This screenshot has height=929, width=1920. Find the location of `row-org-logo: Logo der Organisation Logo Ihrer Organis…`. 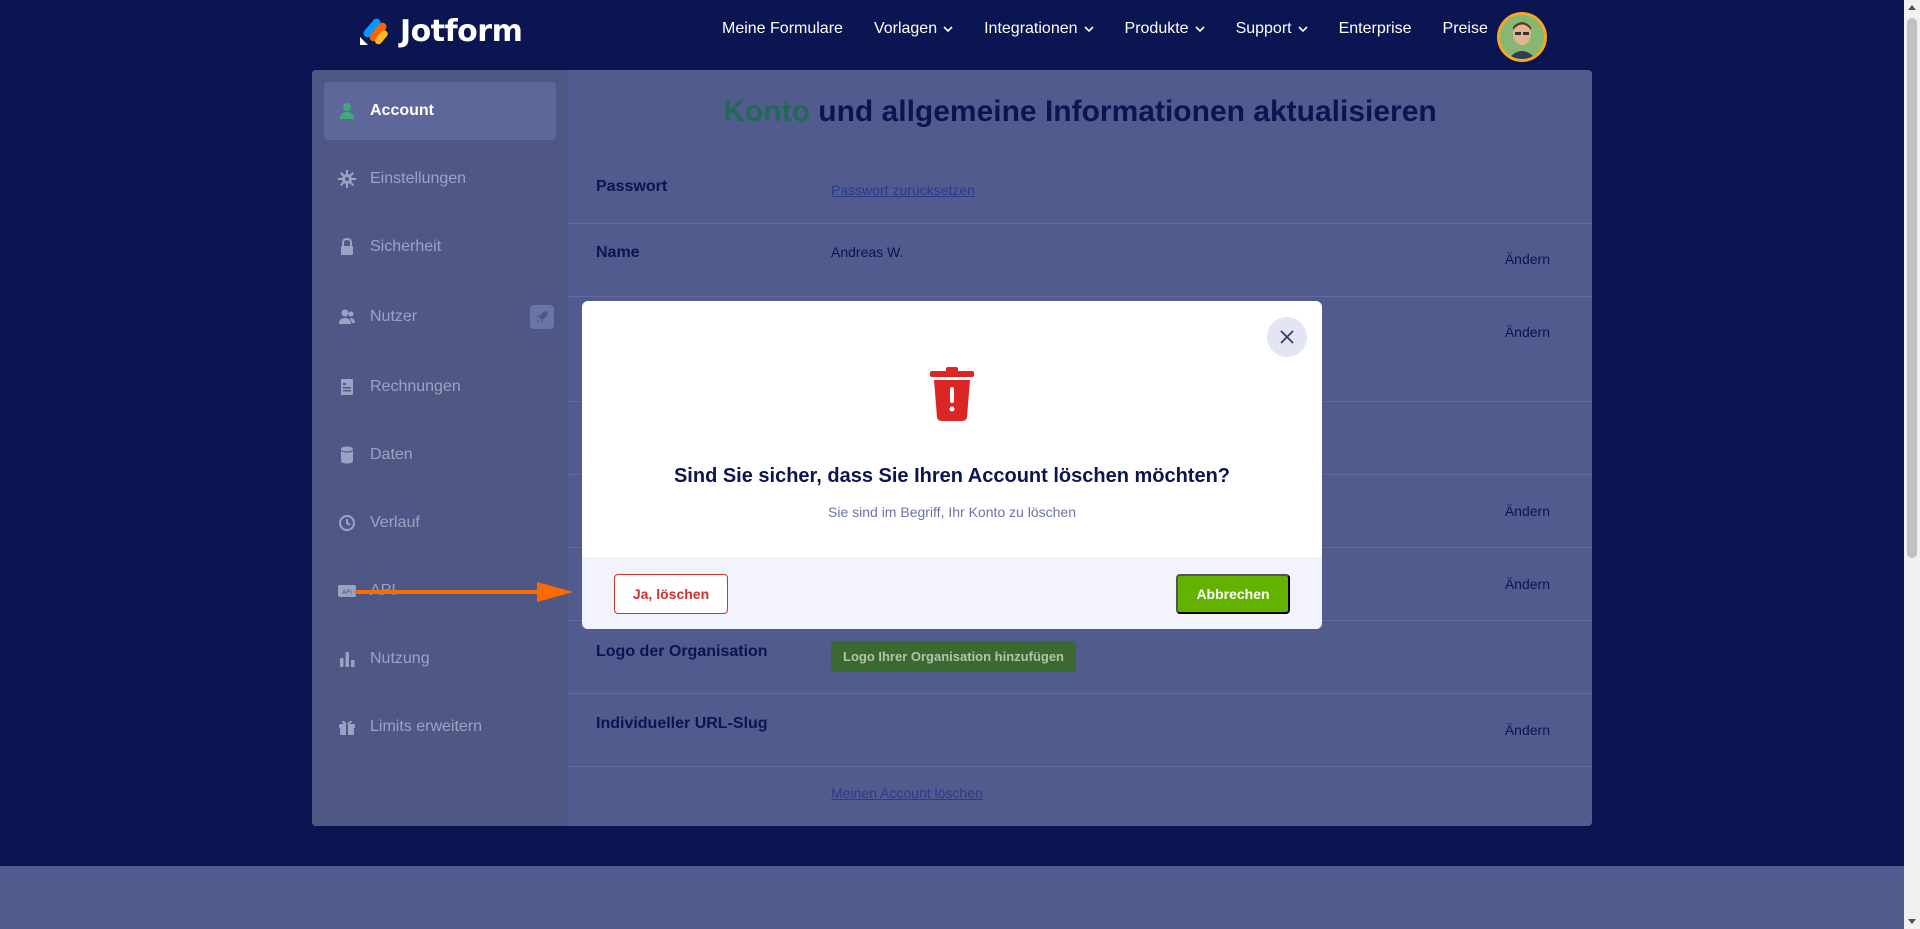

row-org-logo: Logo der Organisation Logo Ihrer Organis… is located at coordinates (1080, 657).